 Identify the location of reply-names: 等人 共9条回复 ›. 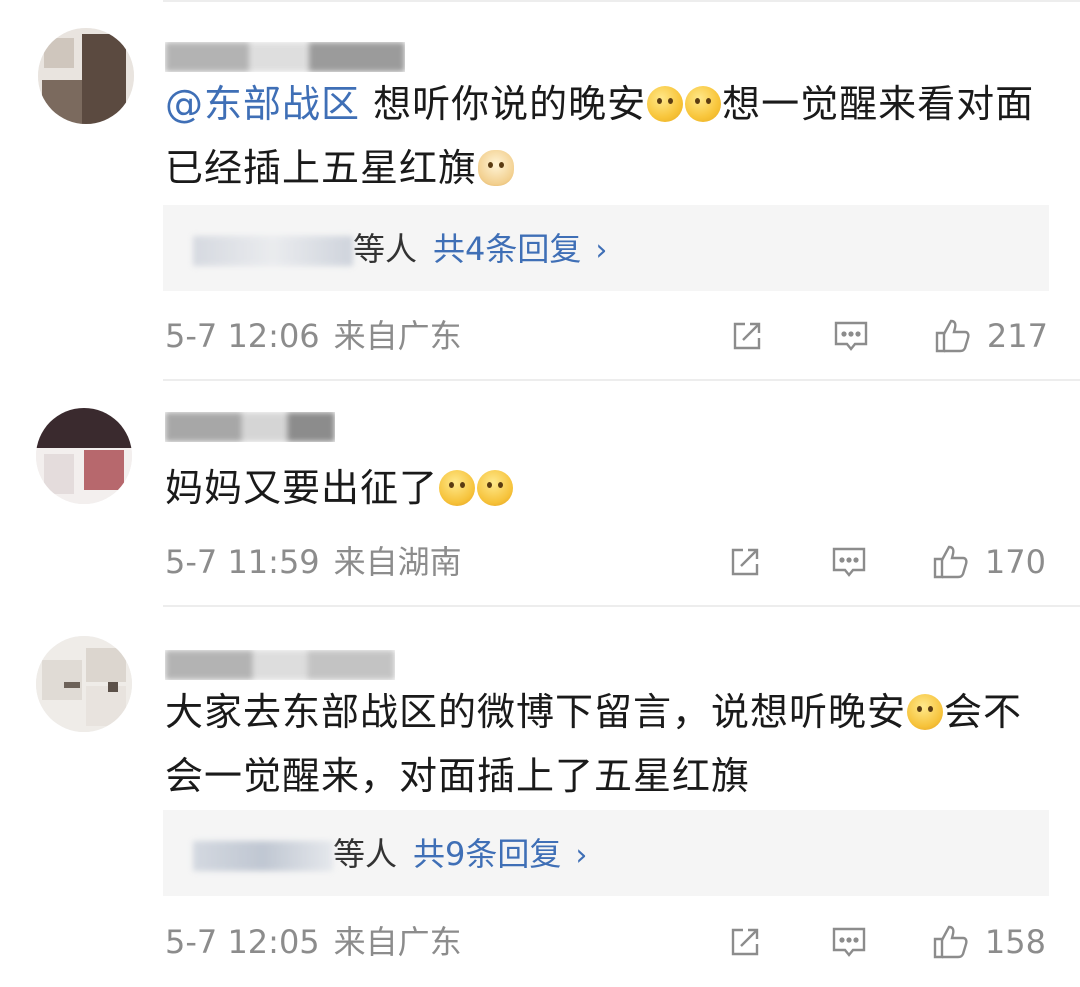
(390, 854).